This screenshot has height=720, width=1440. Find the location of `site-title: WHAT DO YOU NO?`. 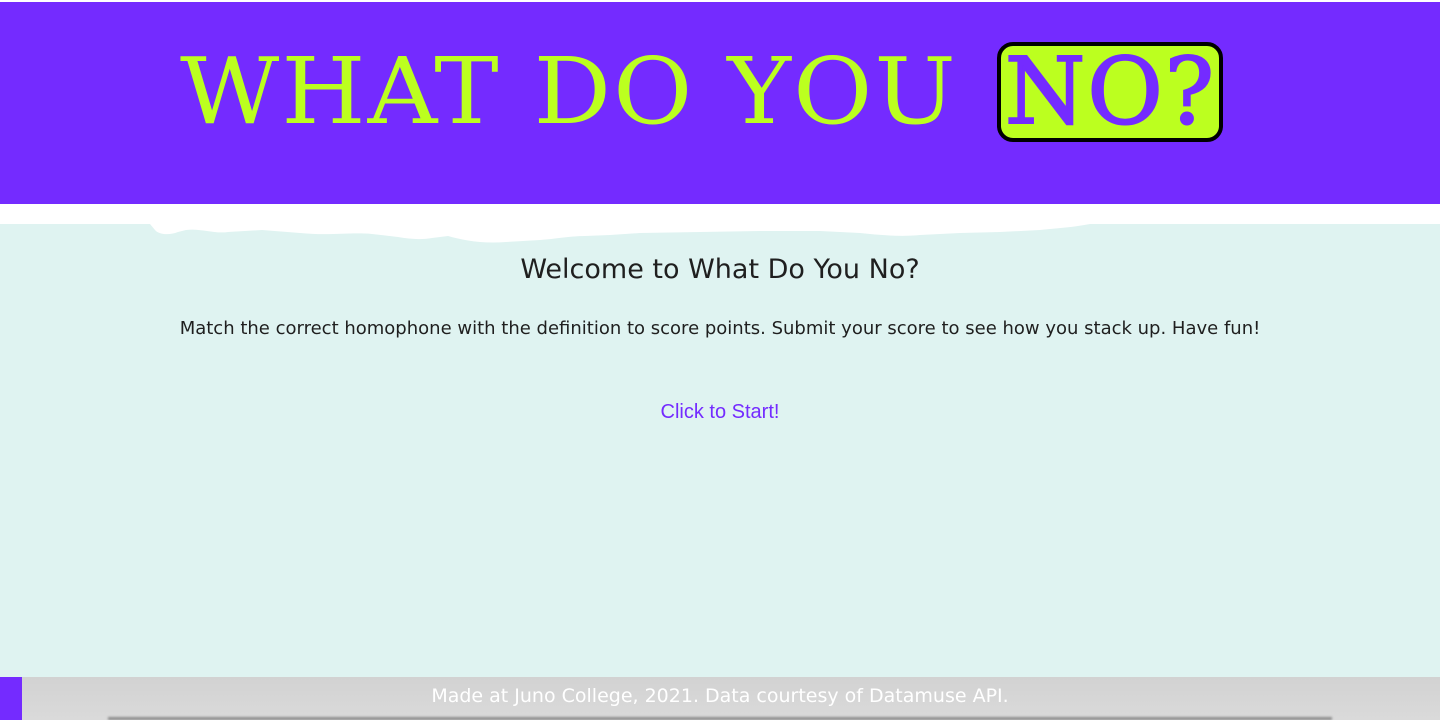

site-title: WHAT DO YOU NO? is located at coordinates (720, 92).